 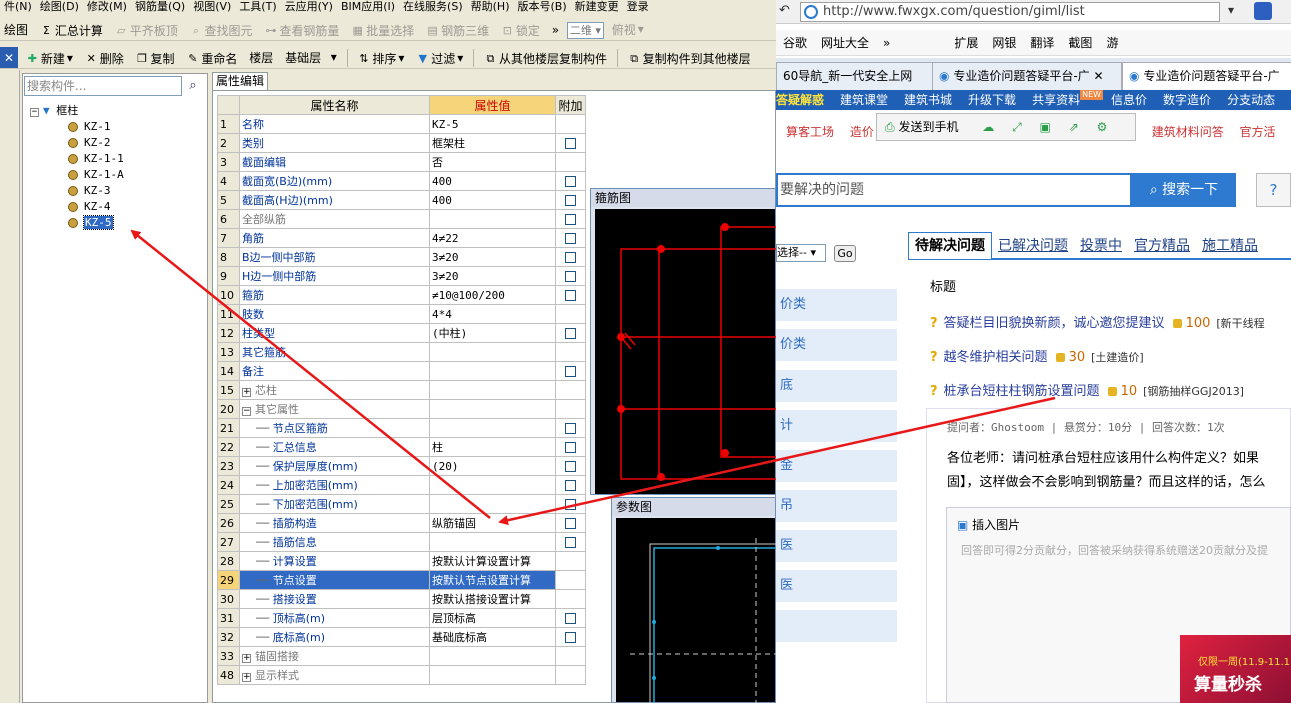 I want to click on promo-banner: 仅限一周(11.9-11.1 算量秒杀, so click(x=1235, y=669).